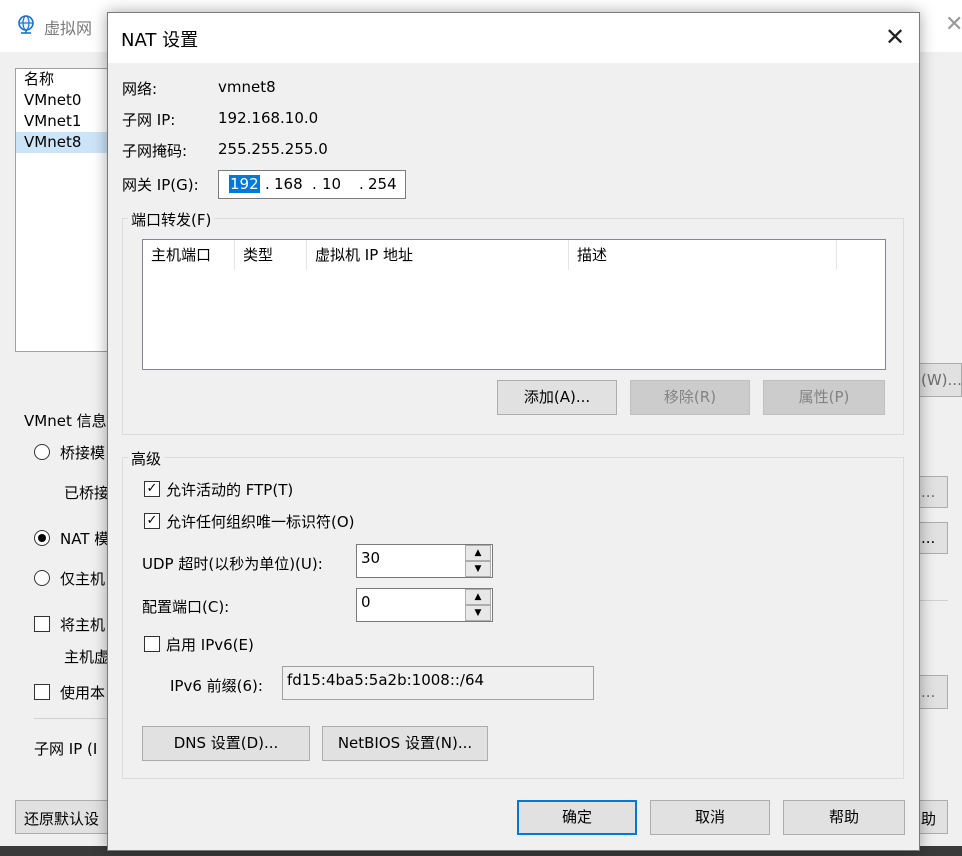 The width and height of the screenshot is (962, 856). I want to click on subnet-ip-label-bg: 子网 IP (I, so click(66, 749).